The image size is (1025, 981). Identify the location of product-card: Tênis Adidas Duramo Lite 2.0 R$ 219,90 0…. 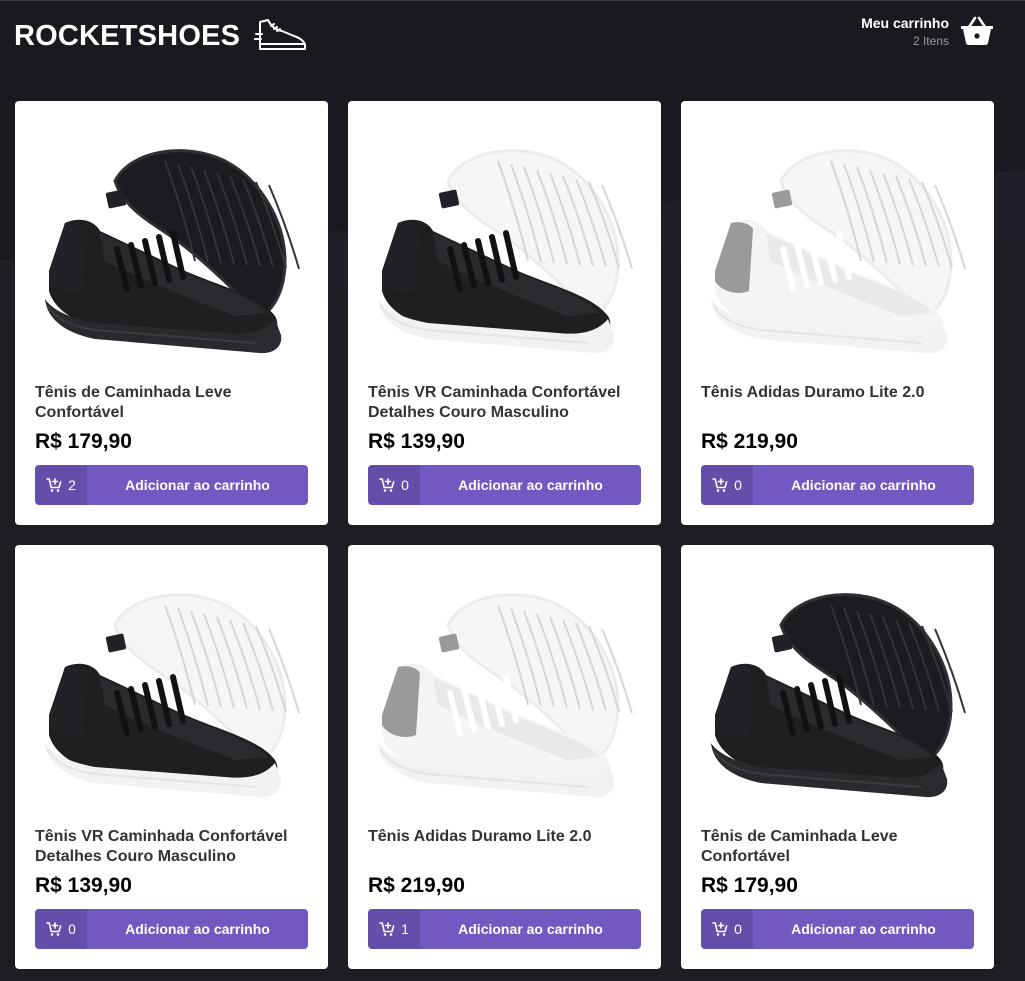
(837, 313).